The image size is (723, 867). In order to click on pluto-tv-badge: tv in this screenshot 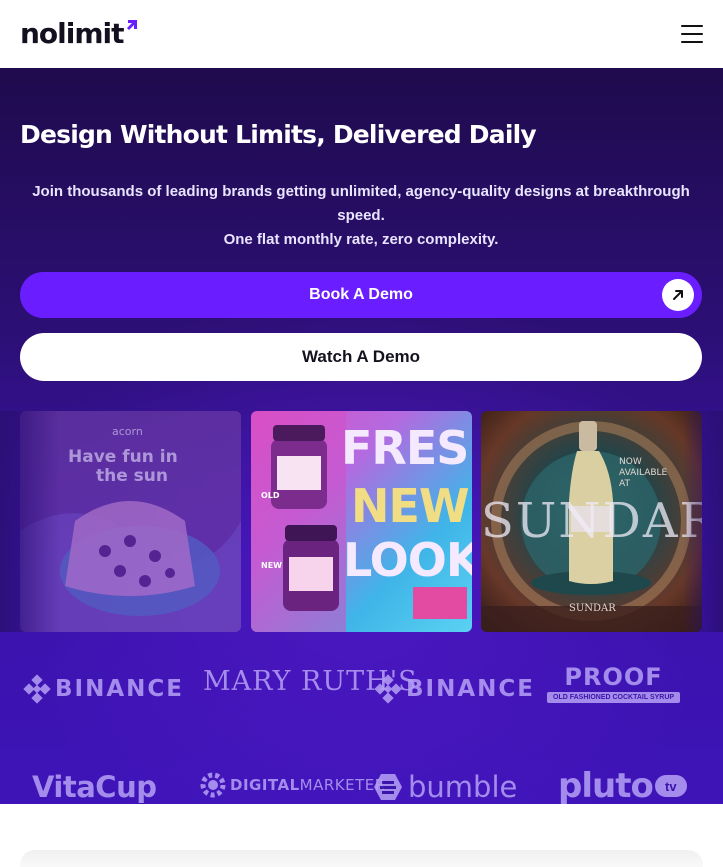, I will do `click(670, 786)`.